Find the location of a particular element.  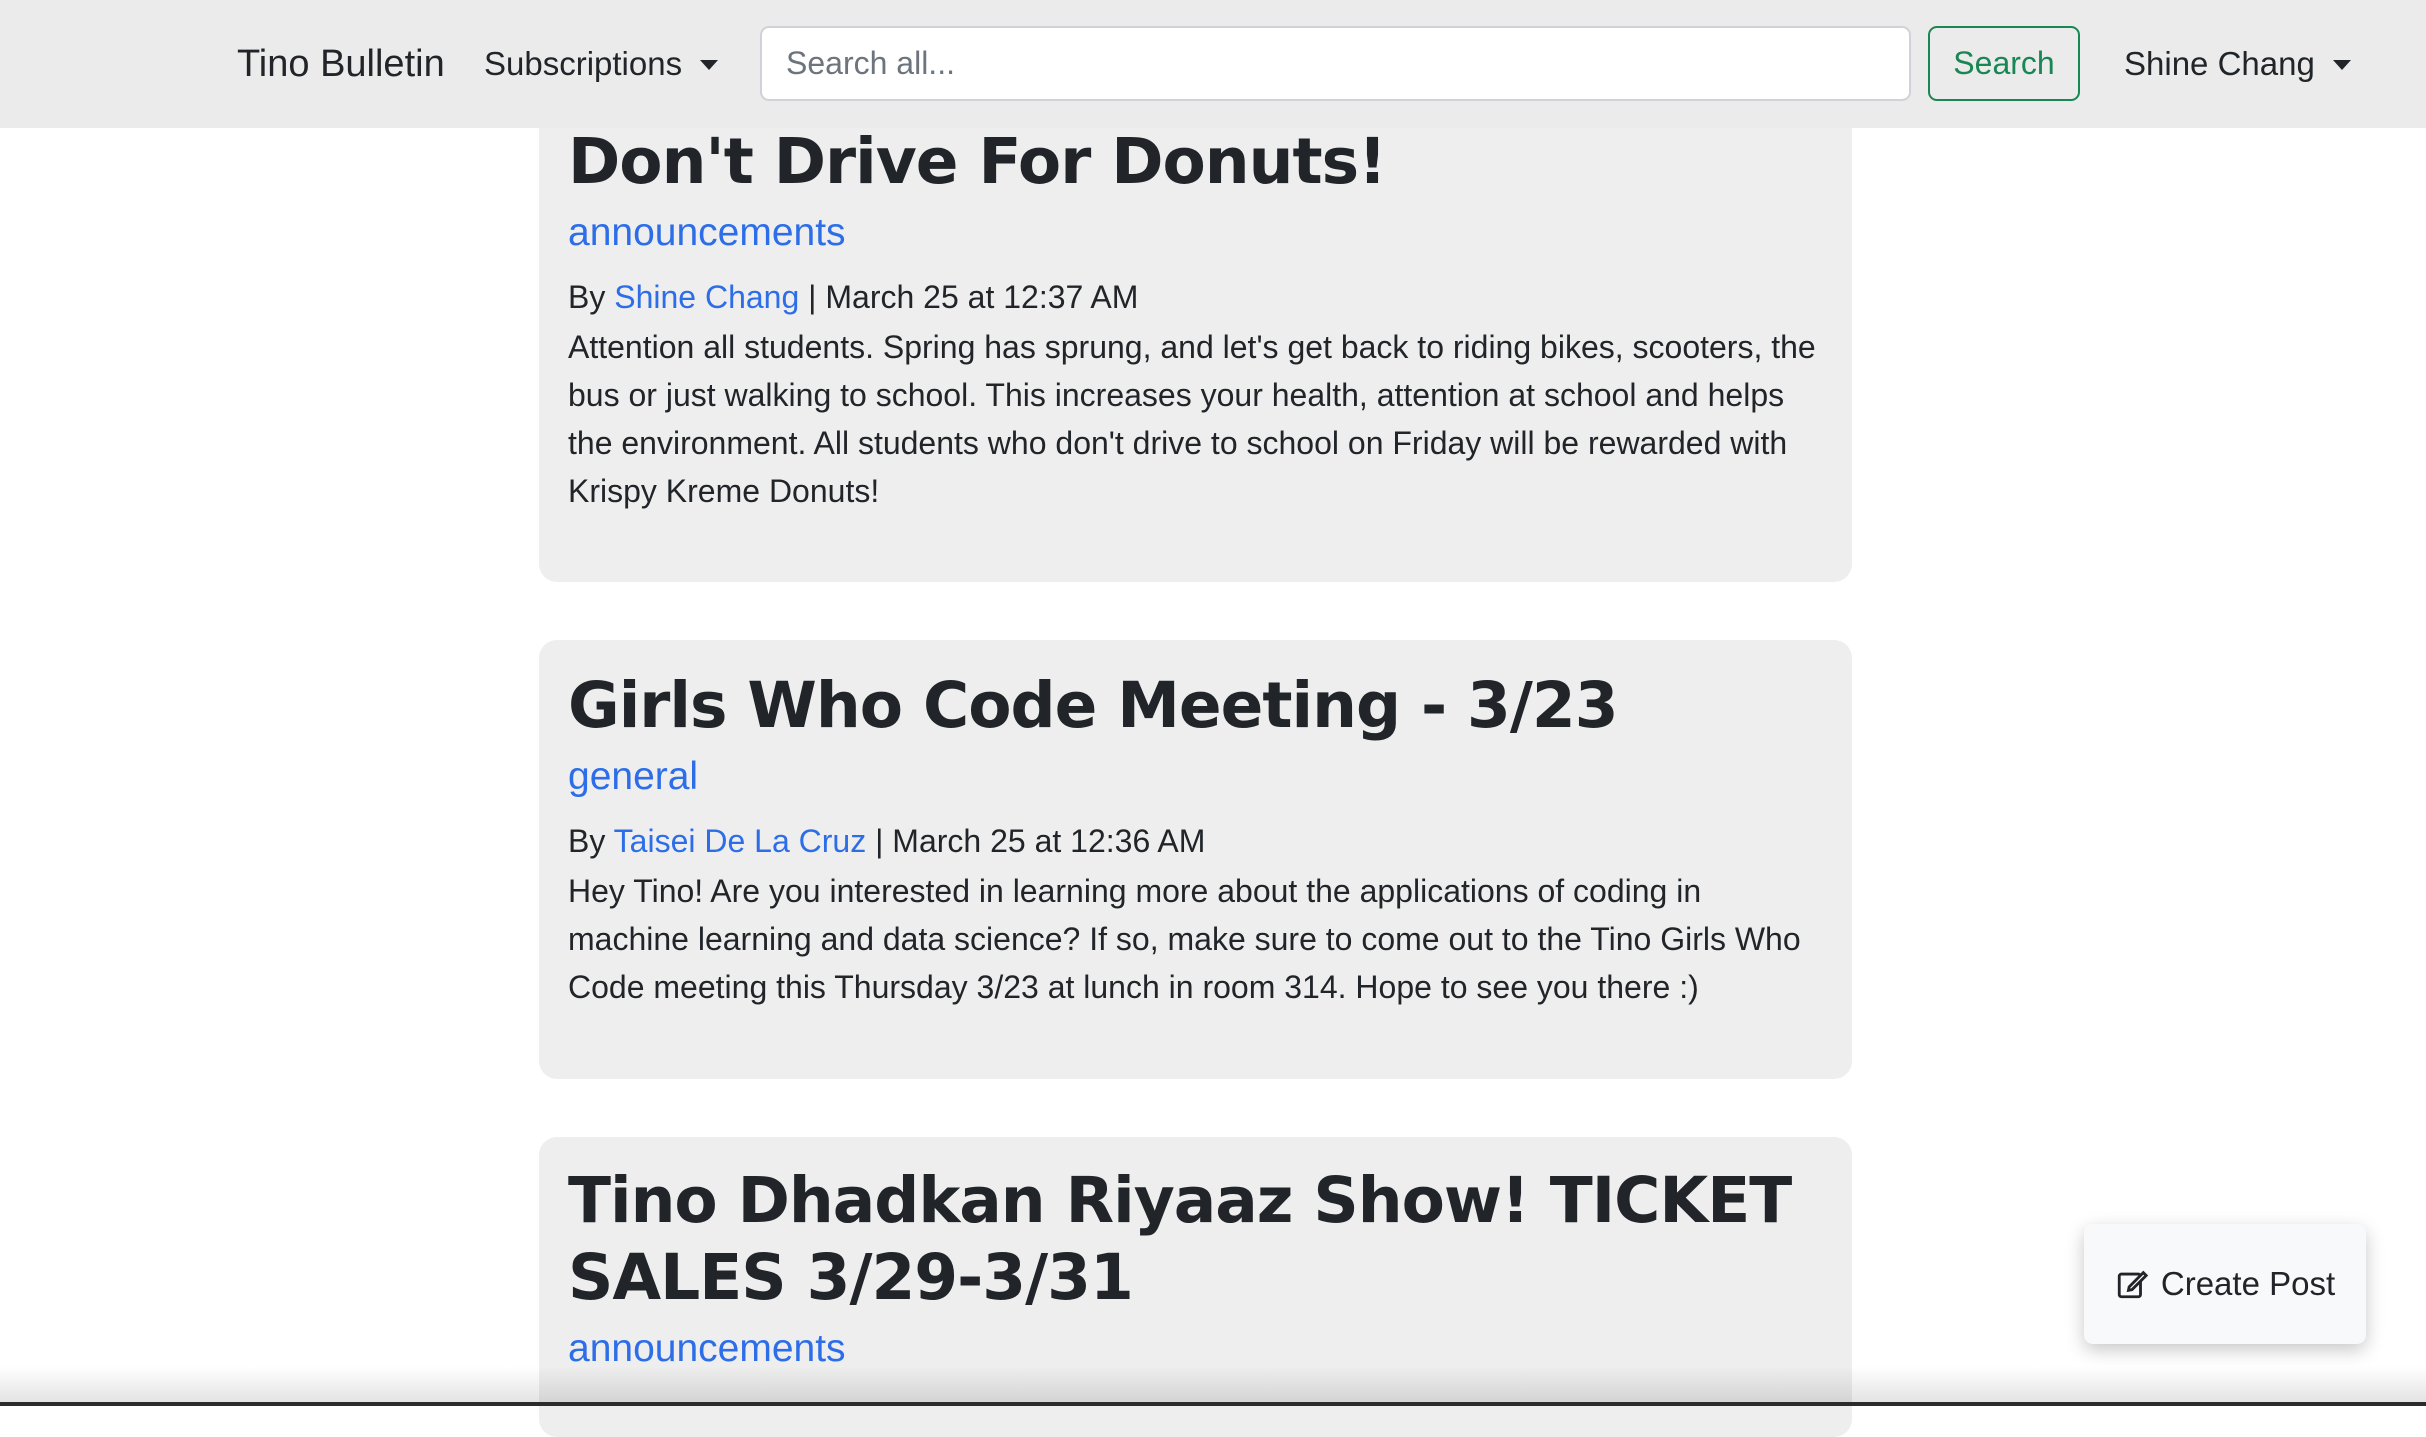

user-dropdown: Shine Chang is located at coordinates (2237, 64).